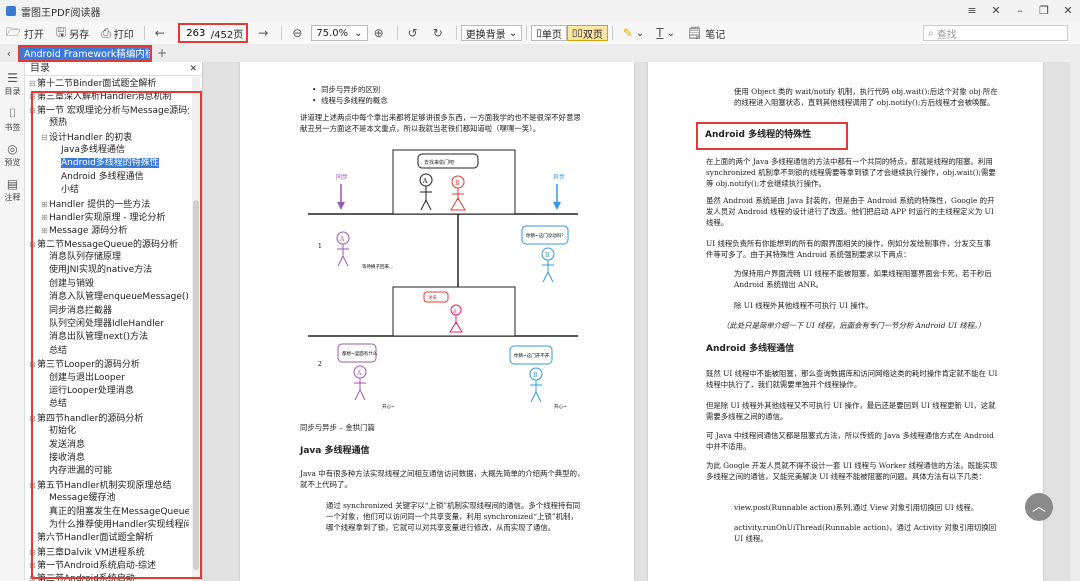 The width and height of the screenshot is (1080, 581). Describe the element at coordinates (58, 123) in the screenshot. I see `toc-item-label: 预热` at that location.